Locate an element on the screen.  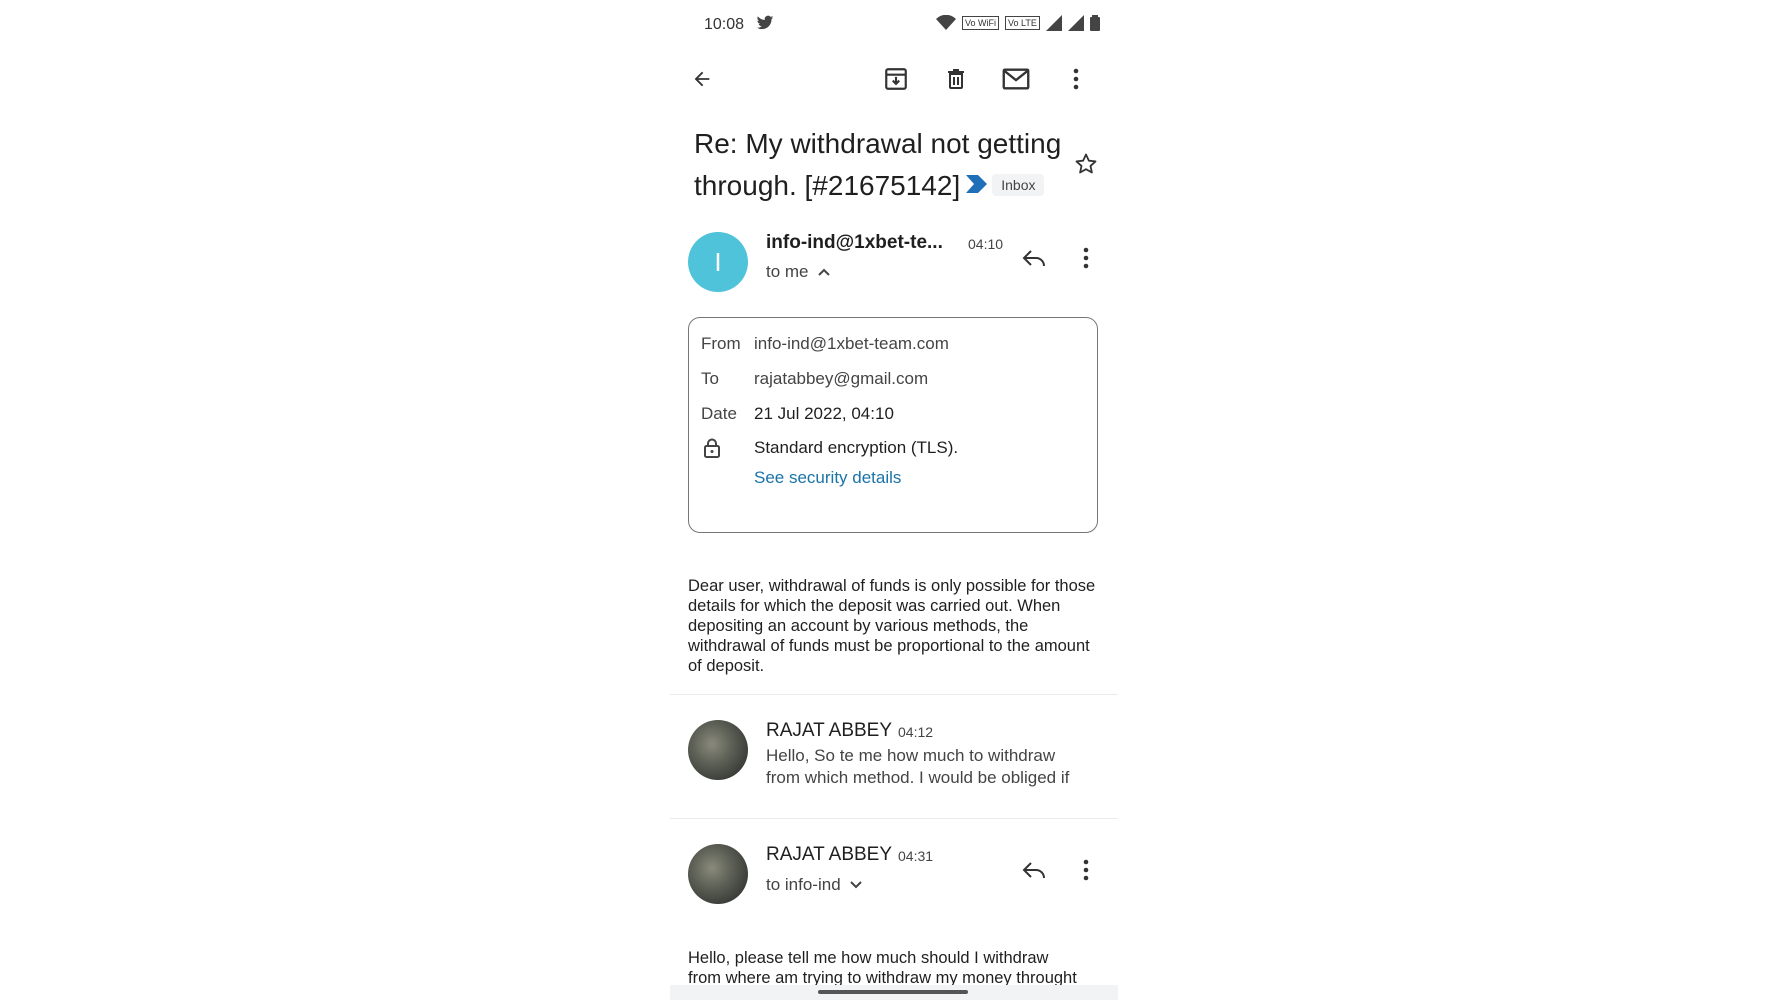
back-button is located at coordinates (702, 79).